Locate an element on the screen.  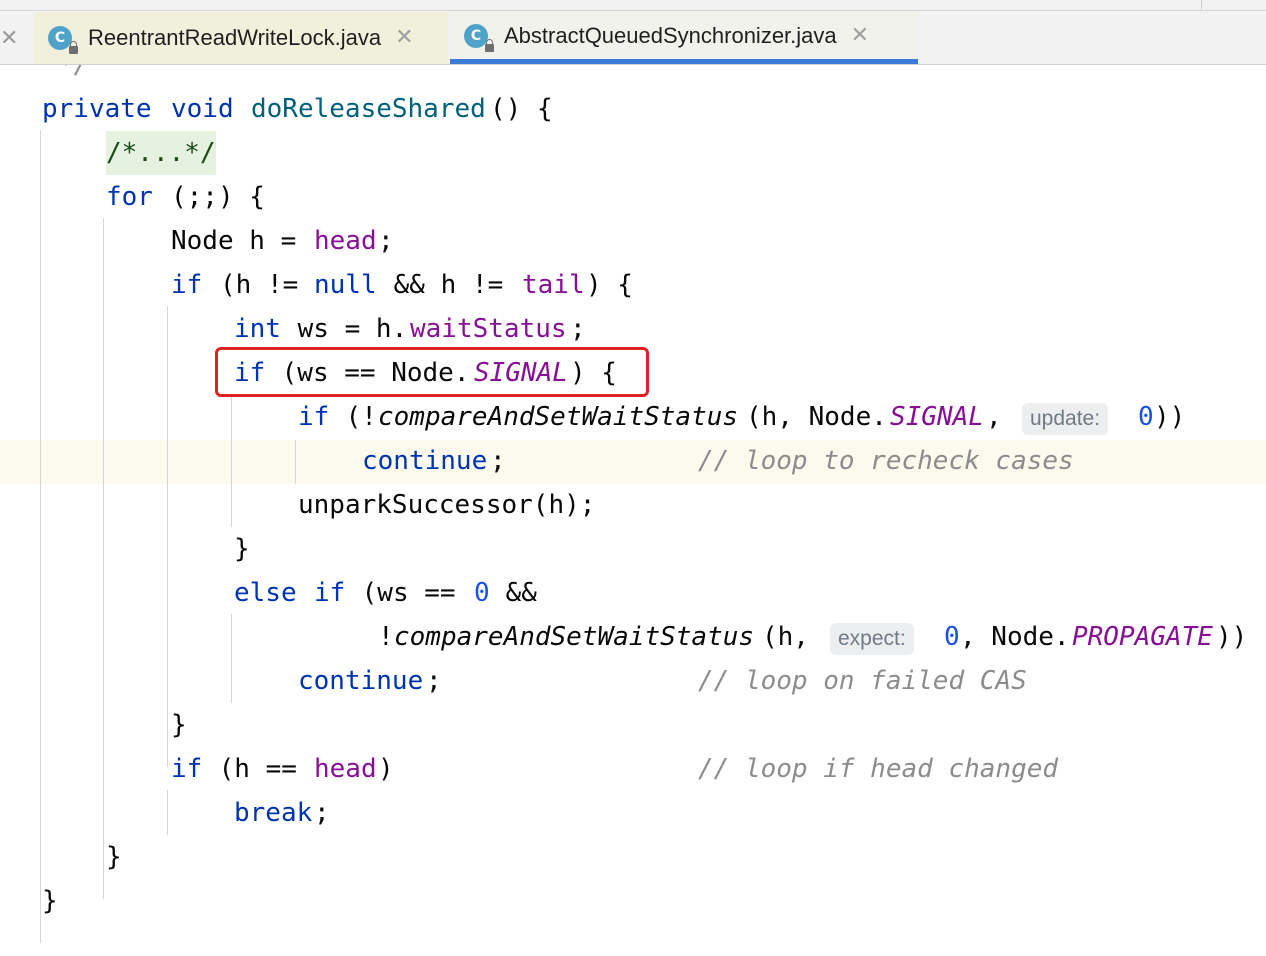
code-text: () { is located at coordinates (521, 109).